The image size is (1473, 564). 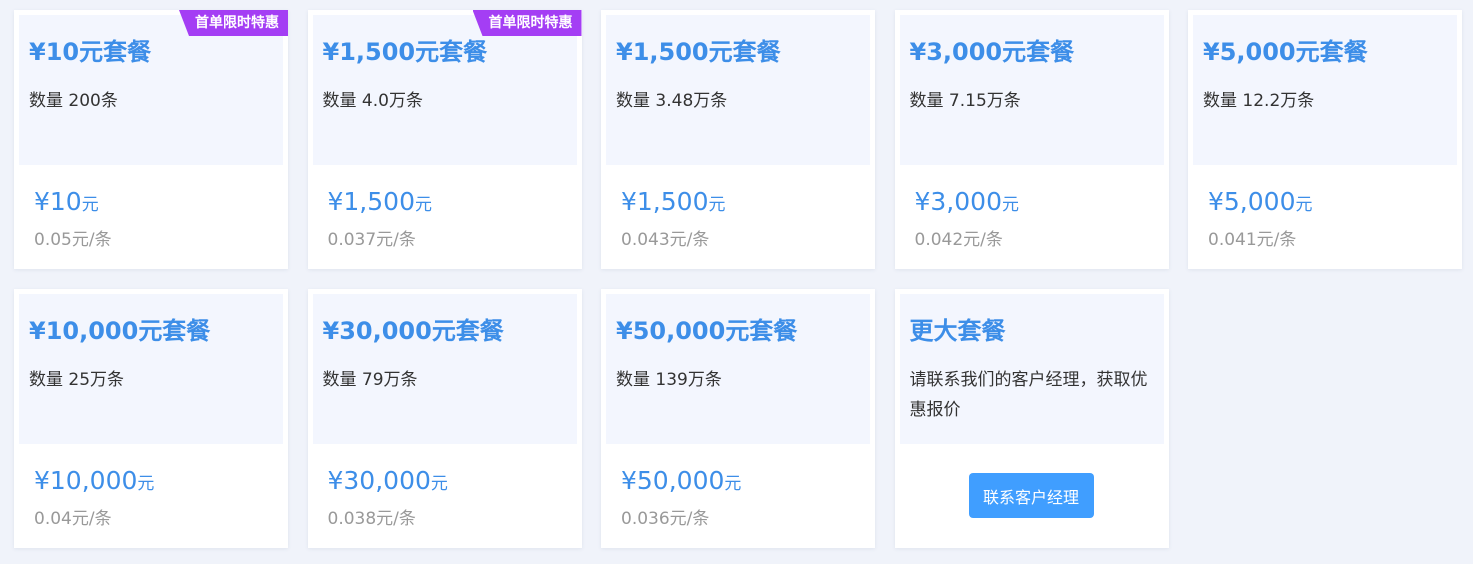 I want to click on package-quantity: 数量 12.2万条, so click(x=1259, y=101).